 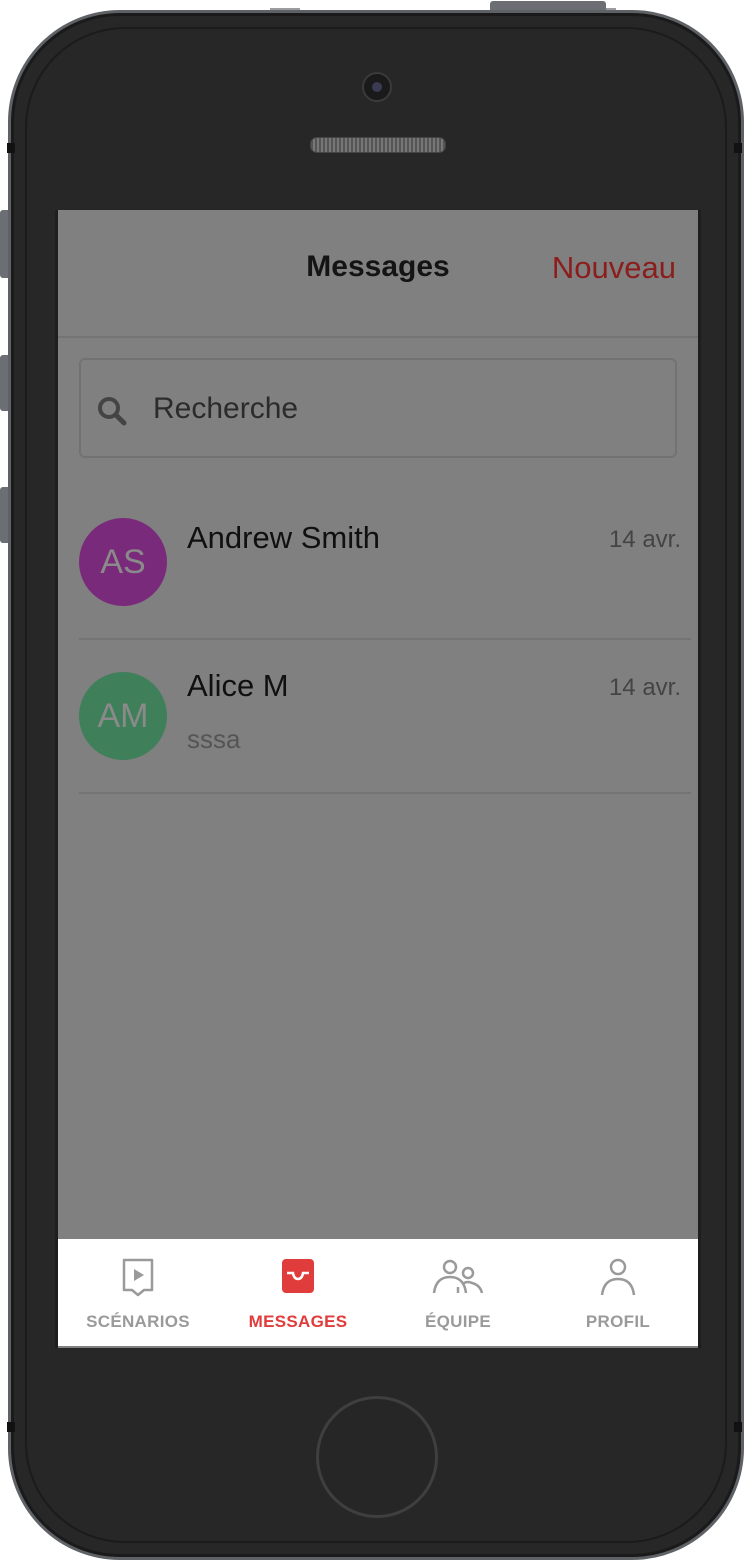 What do you see at coordinates (214, 739) in the screenshot?
I see `conversation-preview: sssa` at bounding box center [214, 739].